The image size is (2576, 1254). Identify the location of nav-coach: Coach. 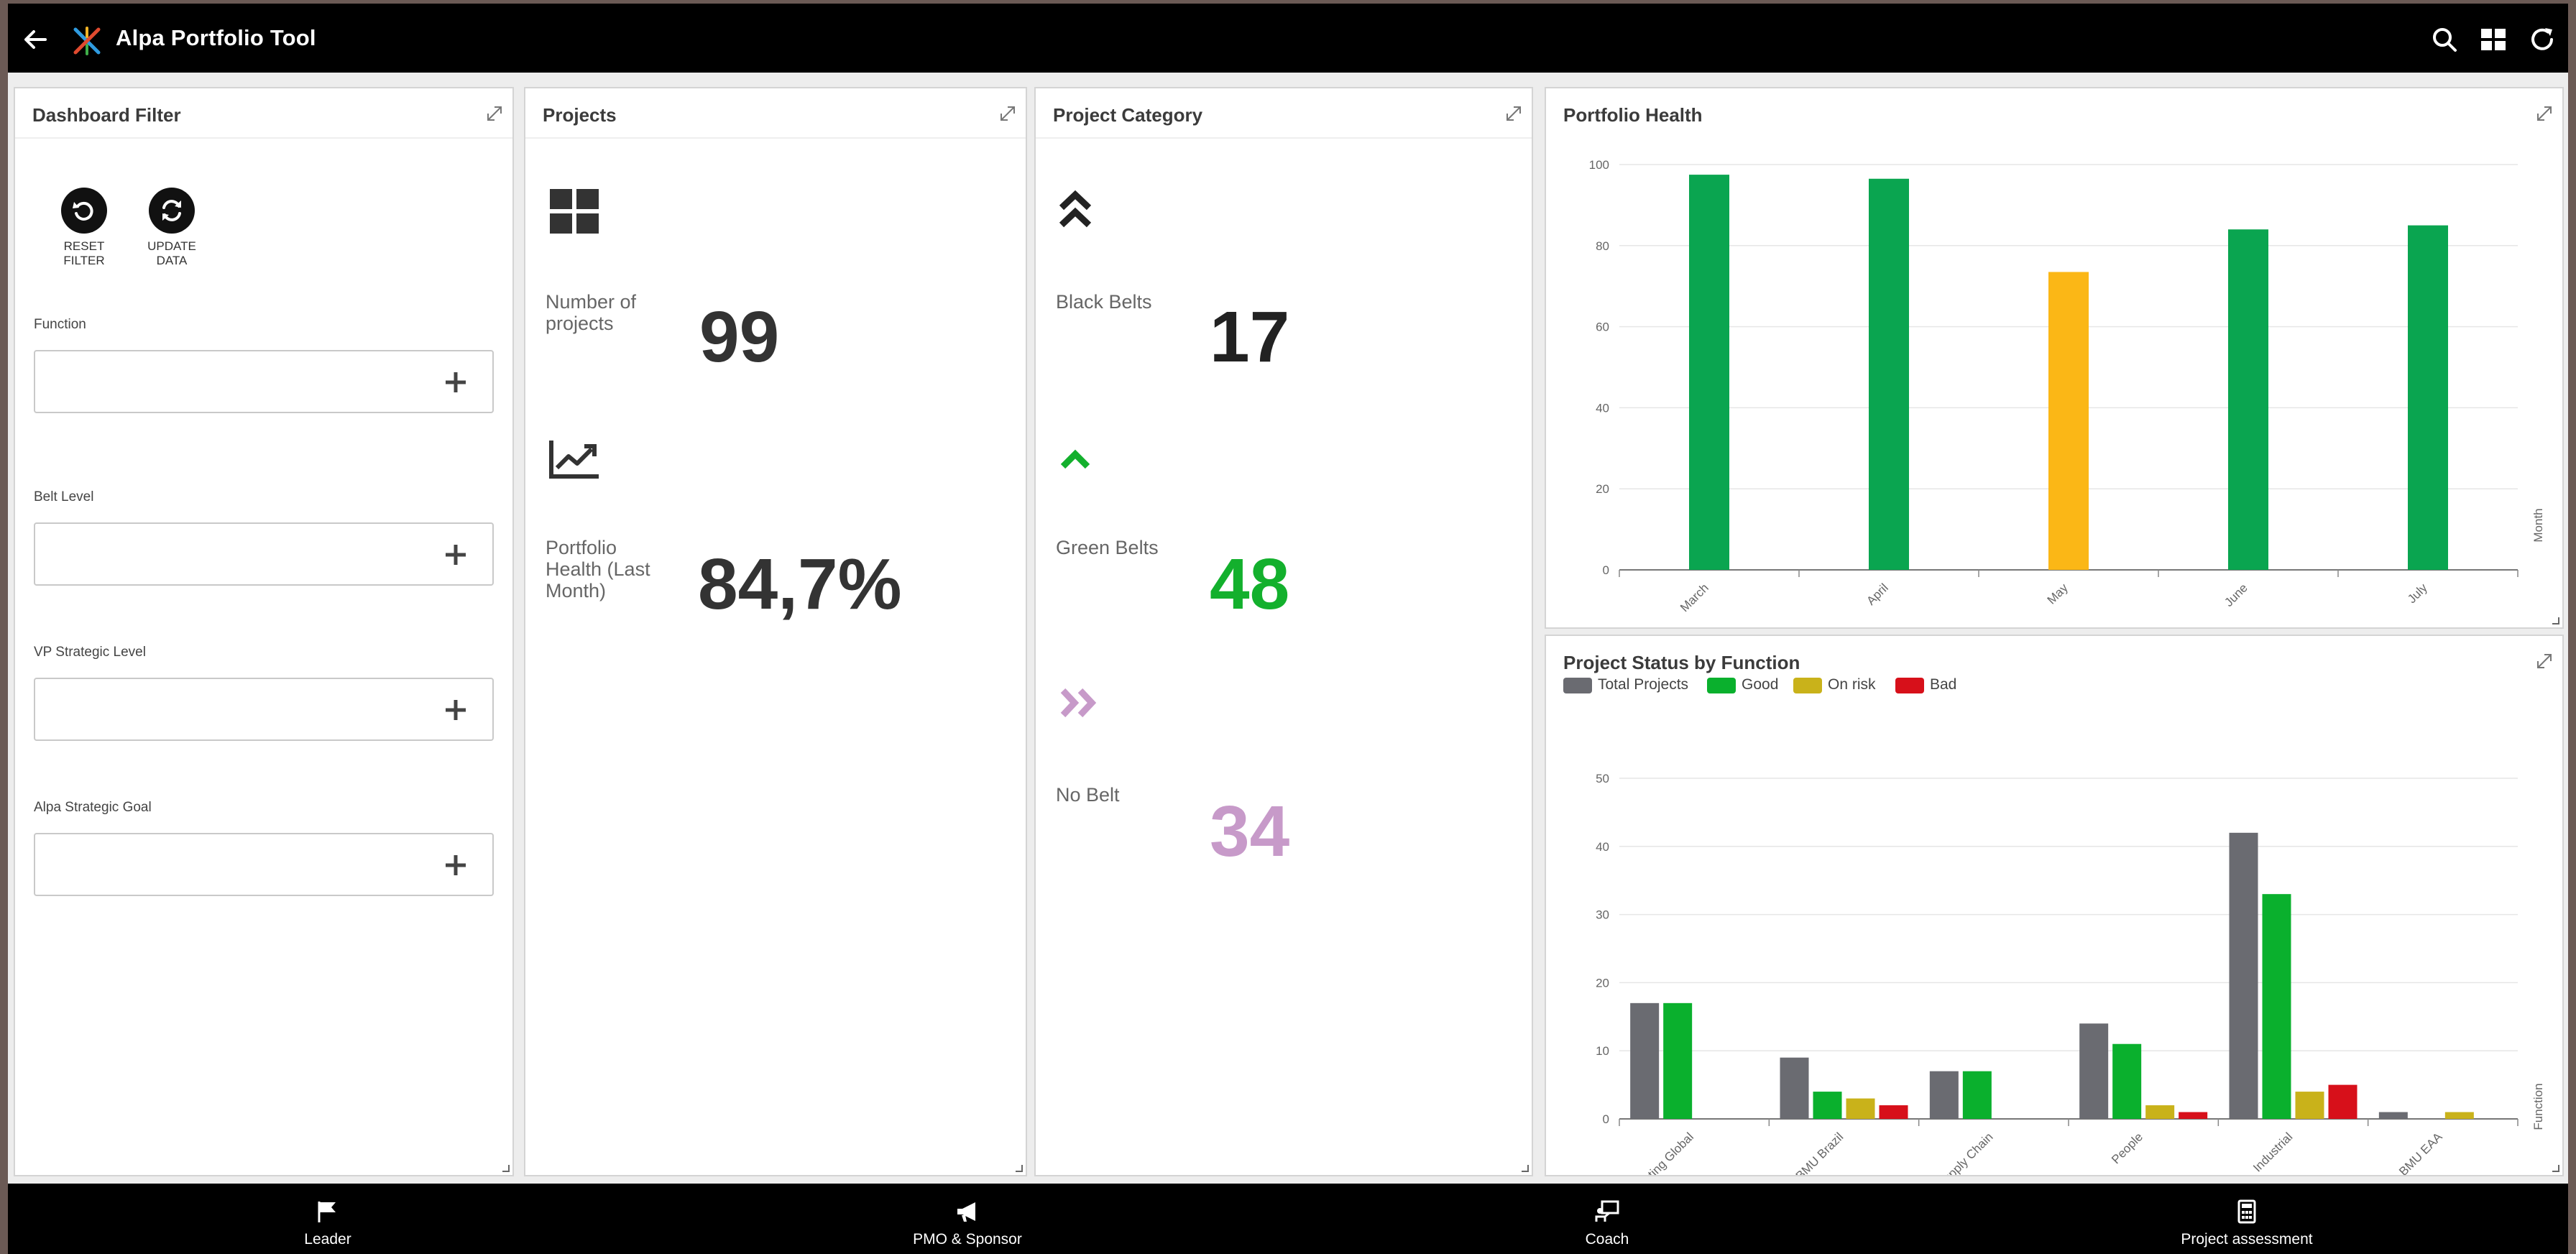
(1607, 1219).